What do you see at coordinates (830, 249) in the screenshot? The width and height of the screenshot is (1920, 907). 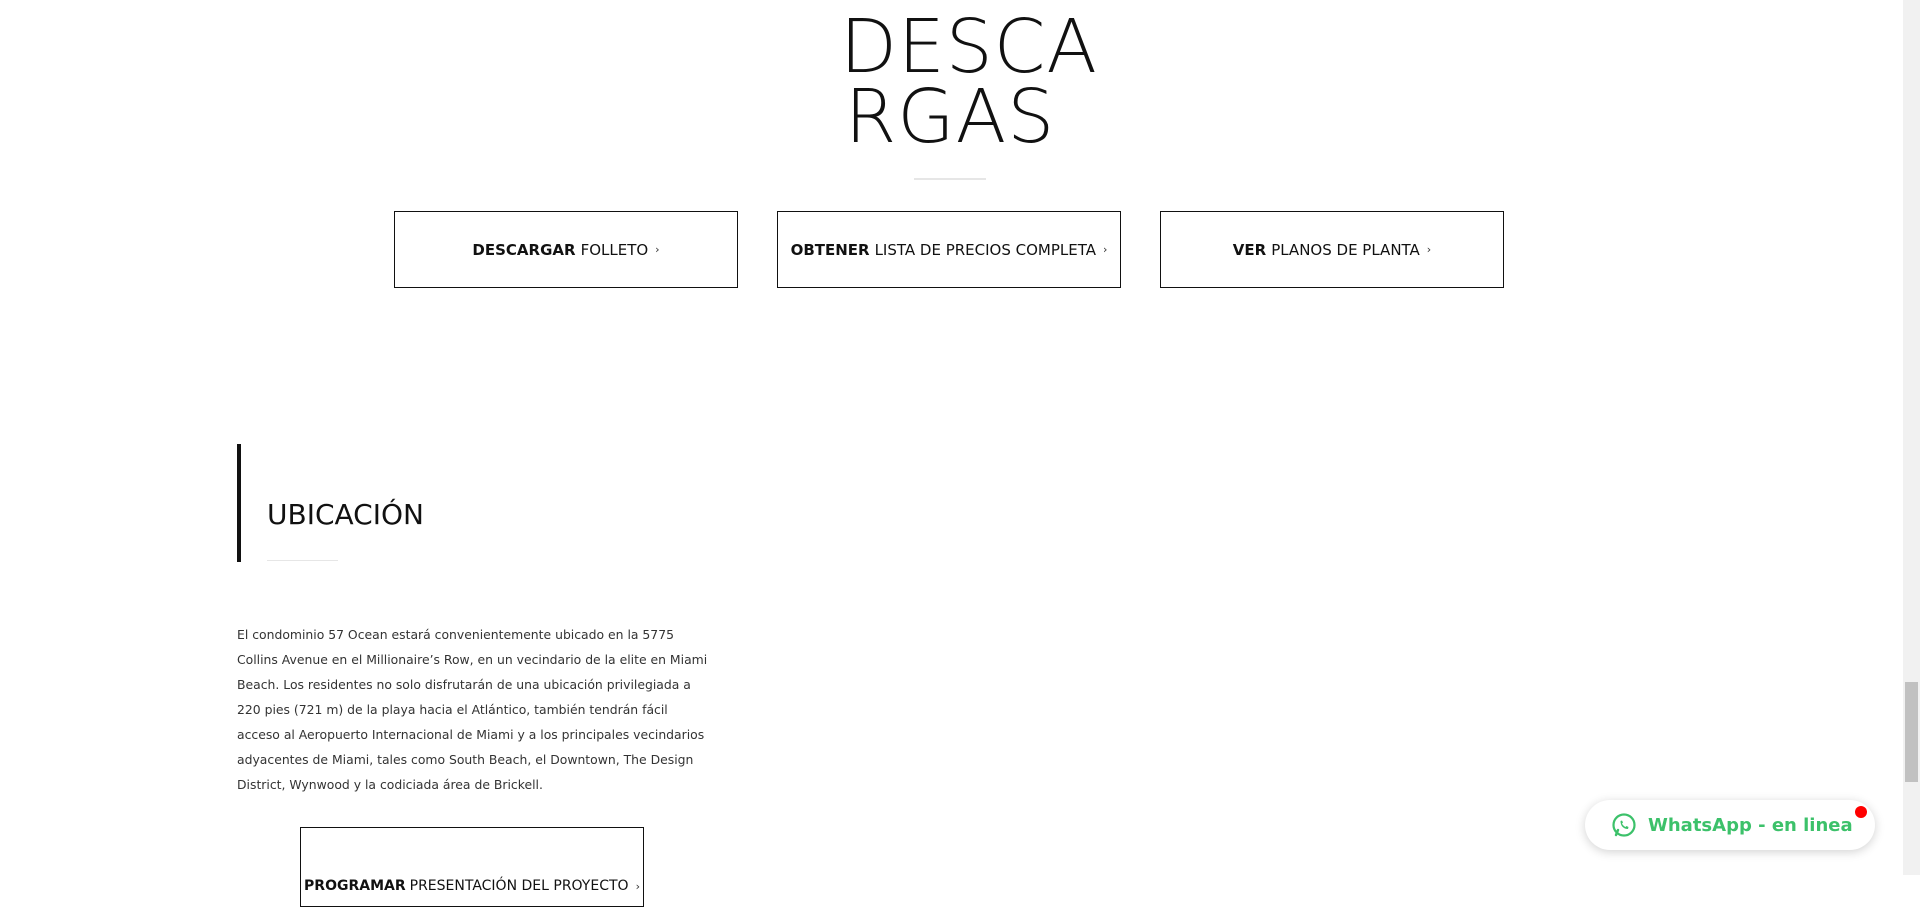 I see `button-bold-label: OBTENER` at bounding box center [830, 249].